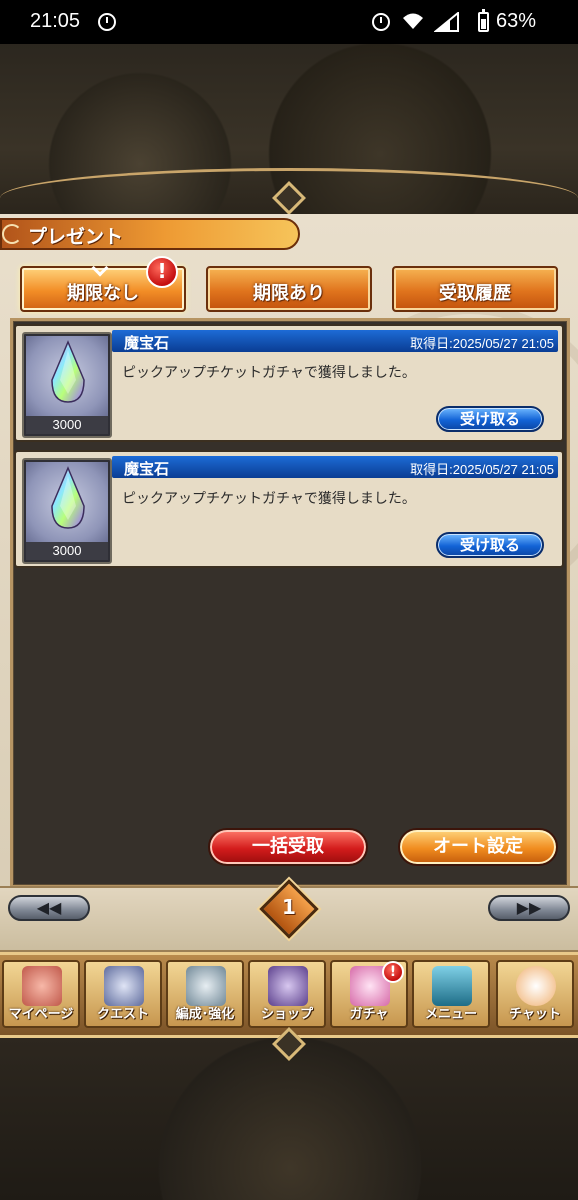 Image resolution: width=578 pixels, height=1200 pixels. I want to click on quest-icon, so click(124, 986).